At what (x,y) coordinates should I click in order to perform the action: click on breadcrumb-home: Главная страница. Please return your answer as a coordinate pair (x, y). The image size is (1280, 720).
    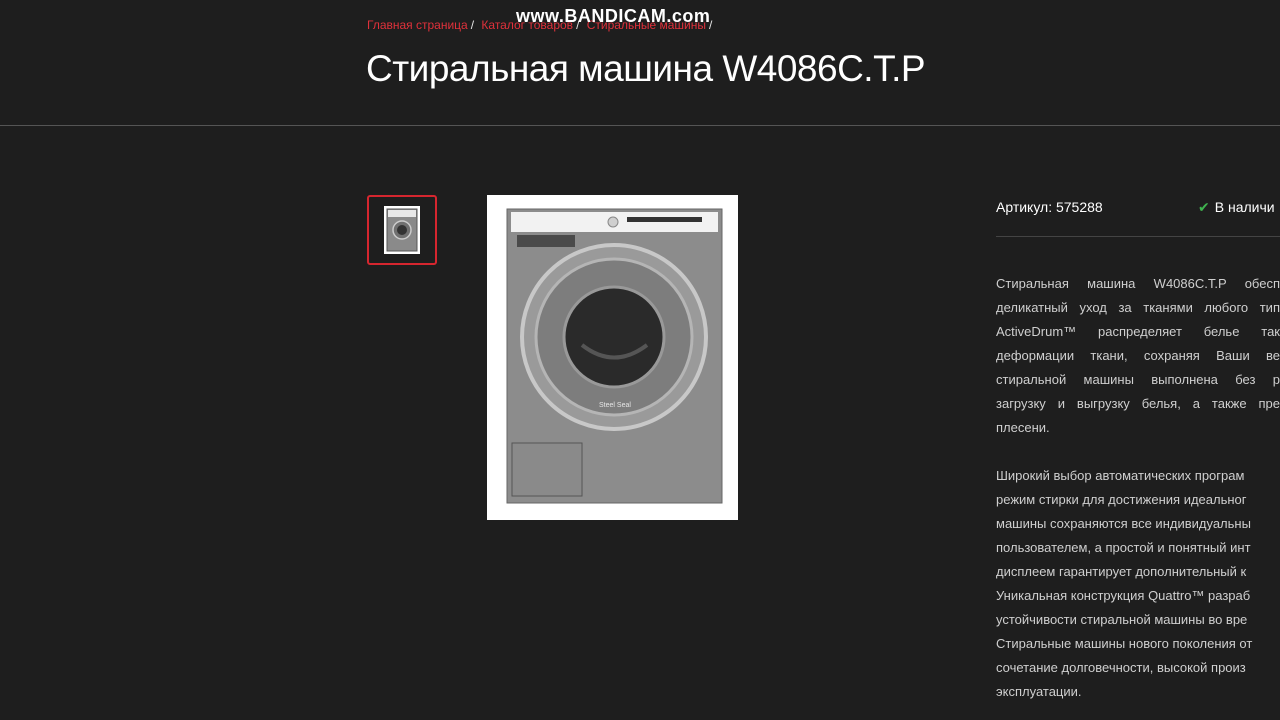
    Looking at the image, I should click on (417, 25).